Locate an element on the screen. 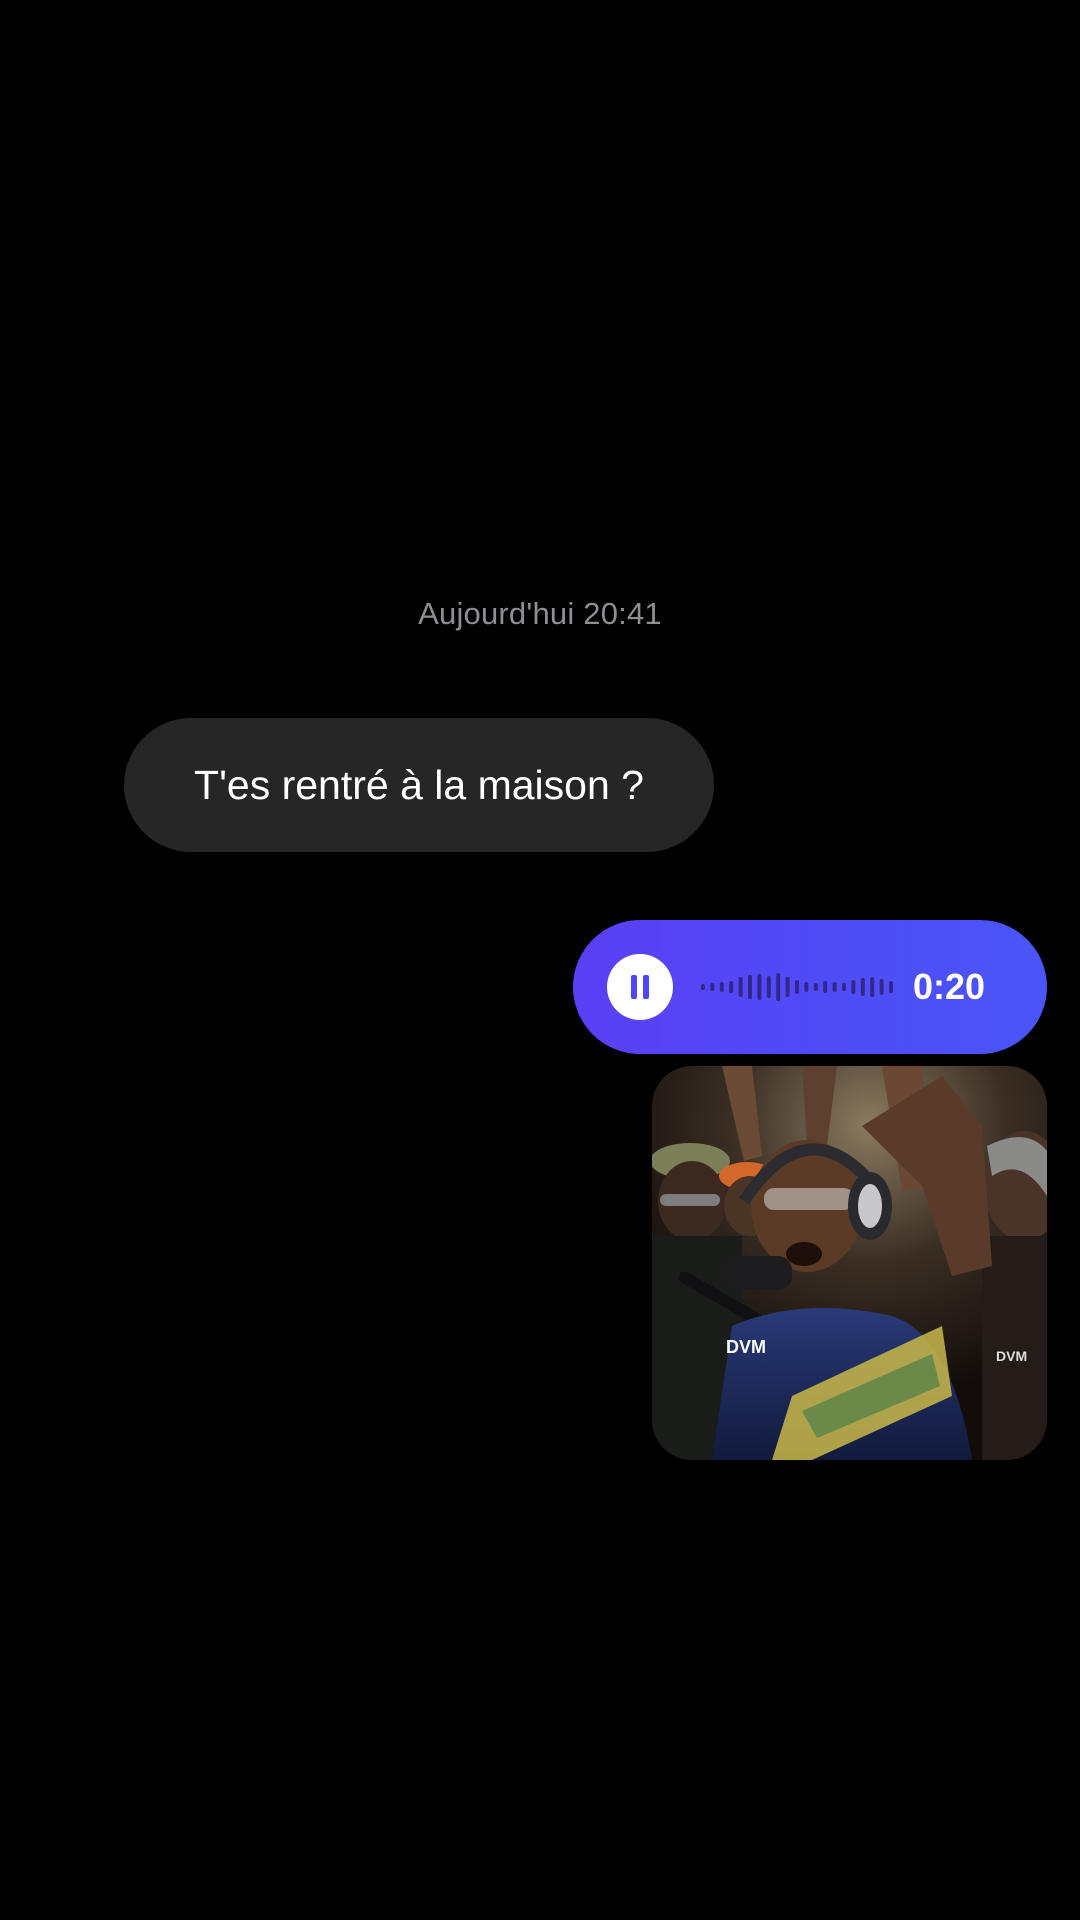 This screenshot has width=1080, height=1920. voice-message-bubble: 0:20 is located at coordinates (810, 987).